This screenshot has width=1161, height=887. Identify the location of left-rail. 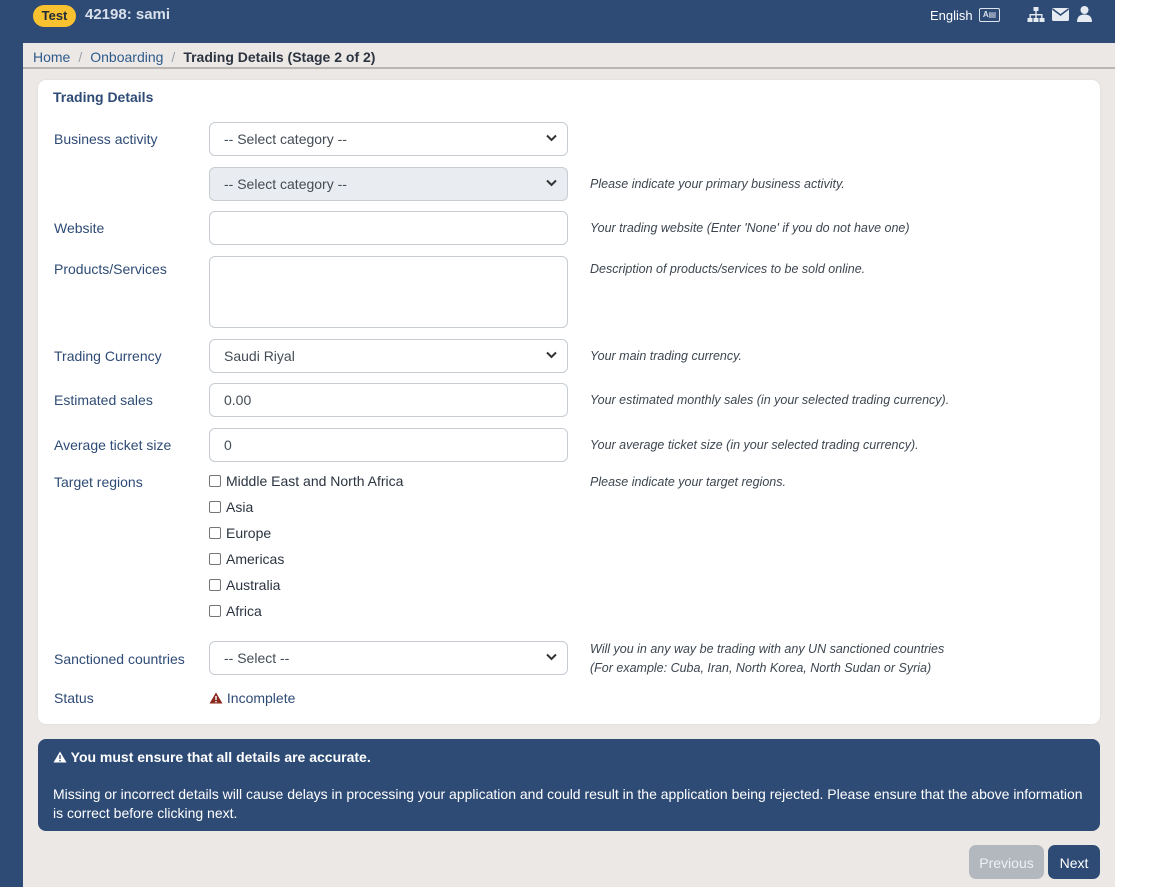
(11, 443).